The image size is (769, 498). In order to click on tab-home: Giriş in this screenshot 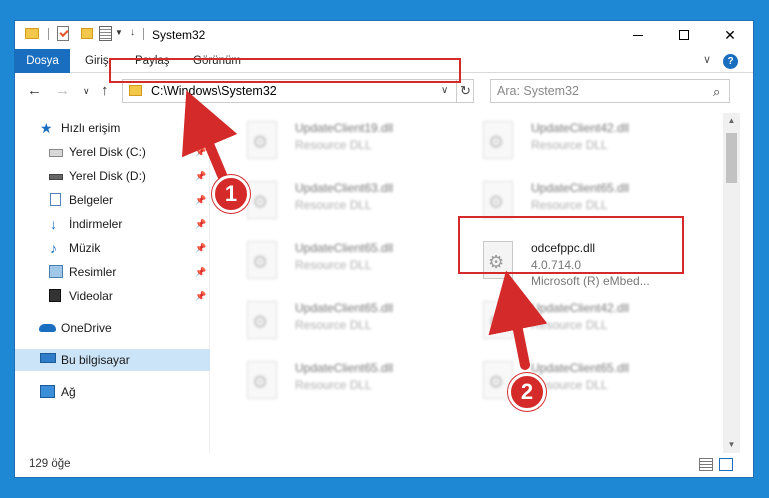, I will do `click(97, 61)`.